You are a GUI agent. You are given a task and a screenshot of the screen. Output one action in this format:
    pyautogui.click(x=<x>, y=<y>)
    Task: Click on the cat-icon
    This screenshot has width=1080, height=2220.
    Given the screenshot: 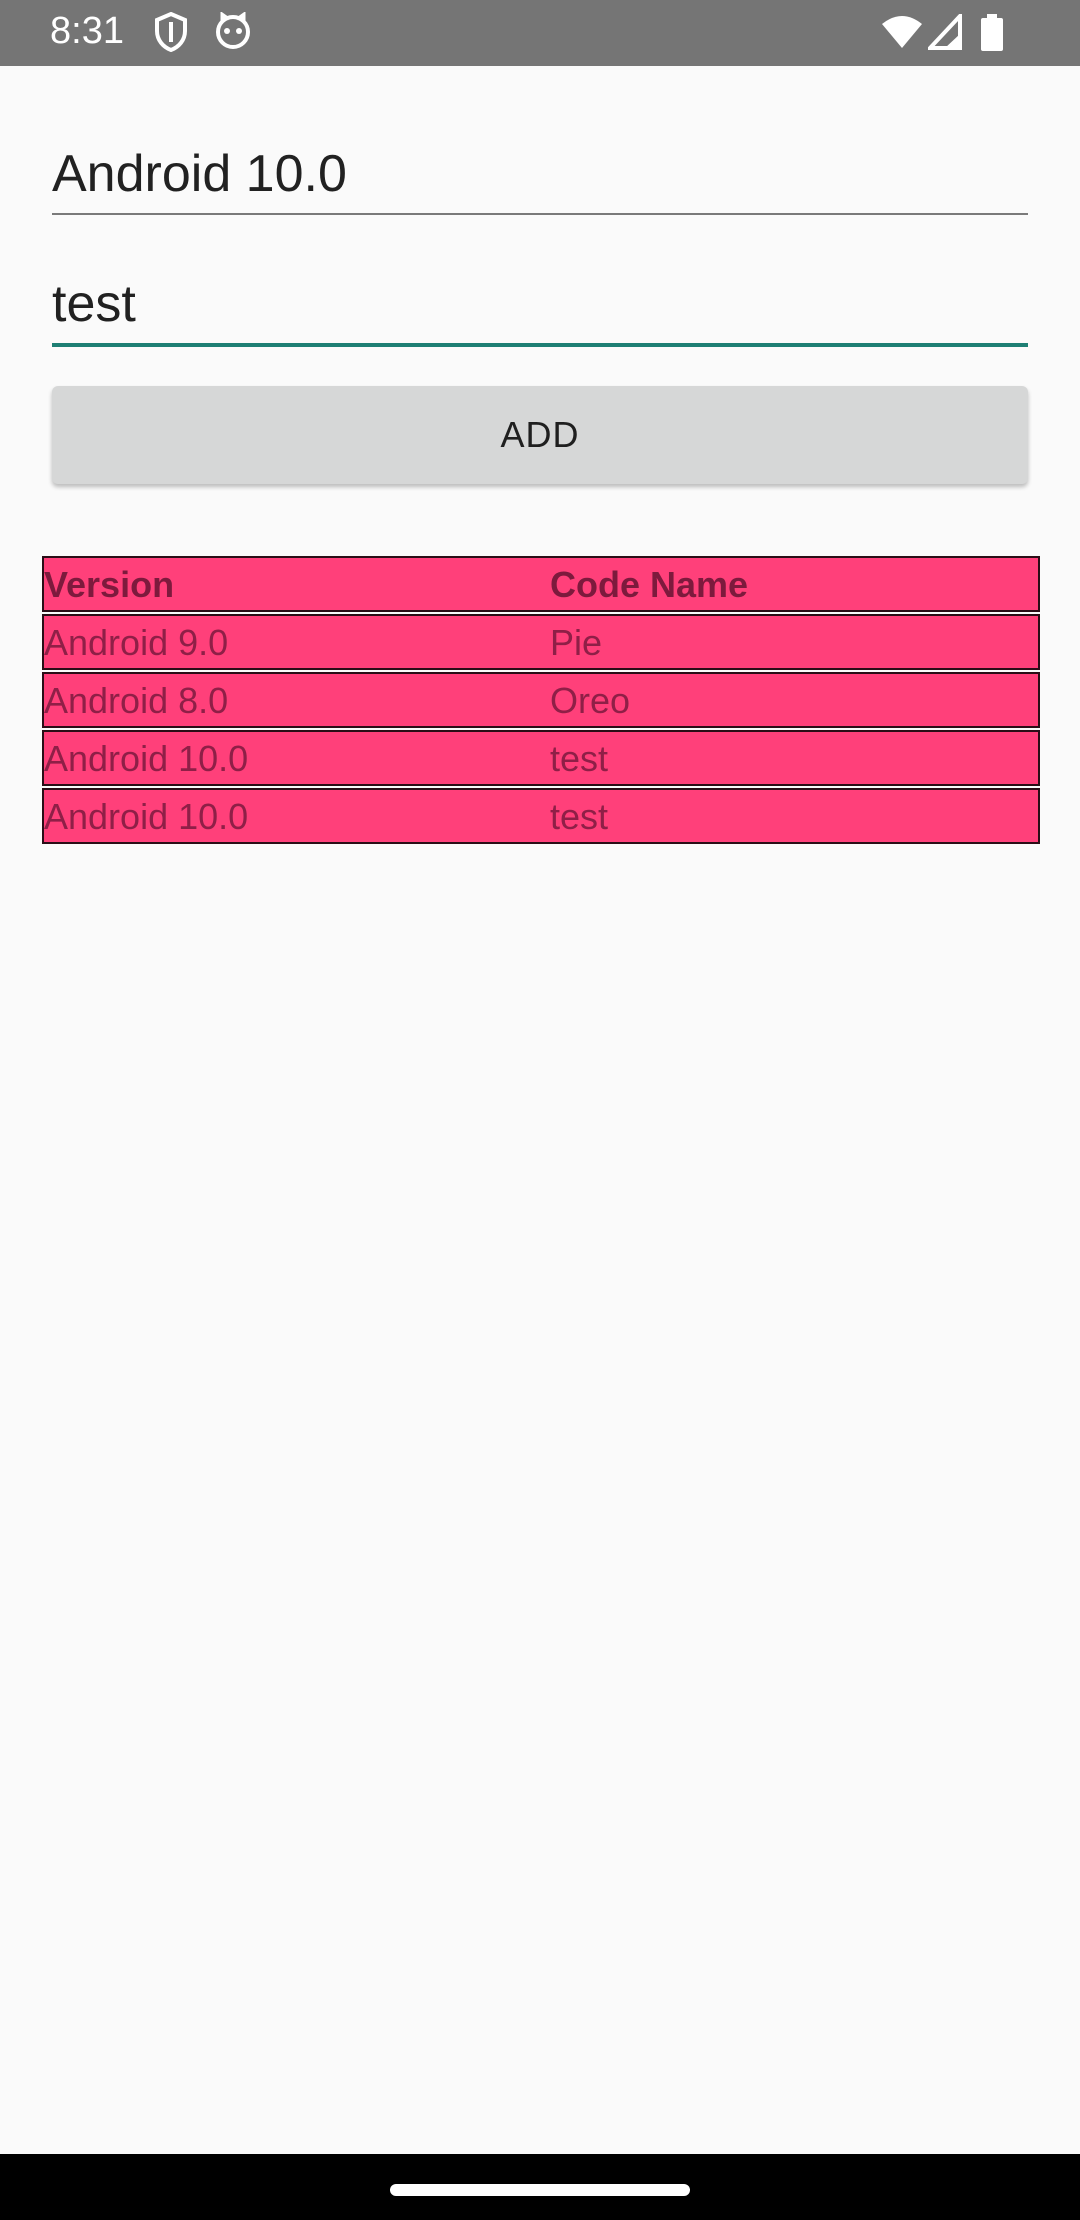 What is the action you would take?
    pyautogui.click(x=233, y=31)
    